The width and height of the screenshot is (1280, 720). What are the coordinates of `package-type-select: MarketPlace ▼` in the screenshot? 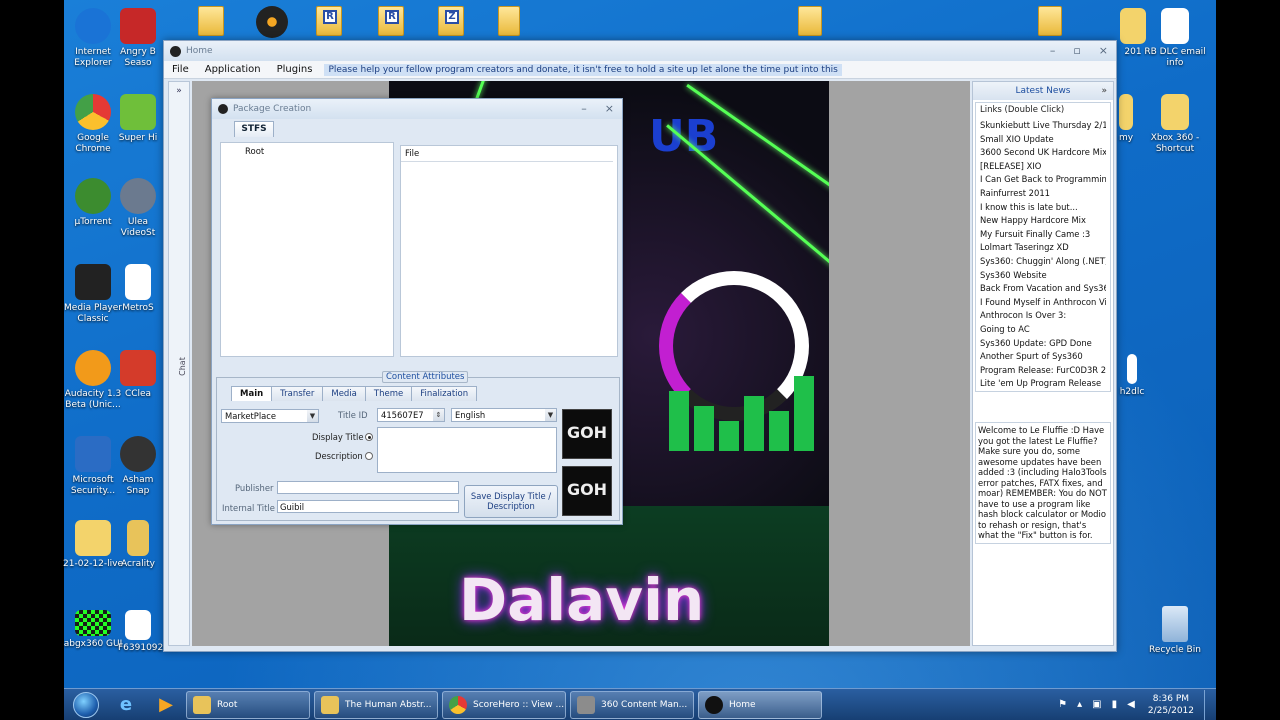 It's located at (270, 416).